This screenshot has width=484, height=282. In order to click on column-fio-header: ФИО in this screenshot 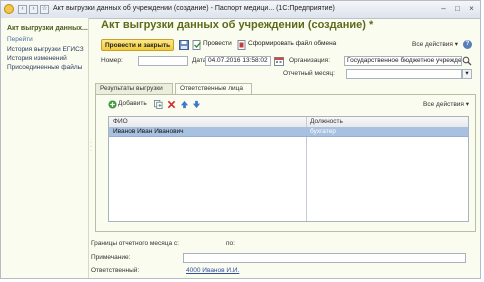, I will do `click(120, 121)`.